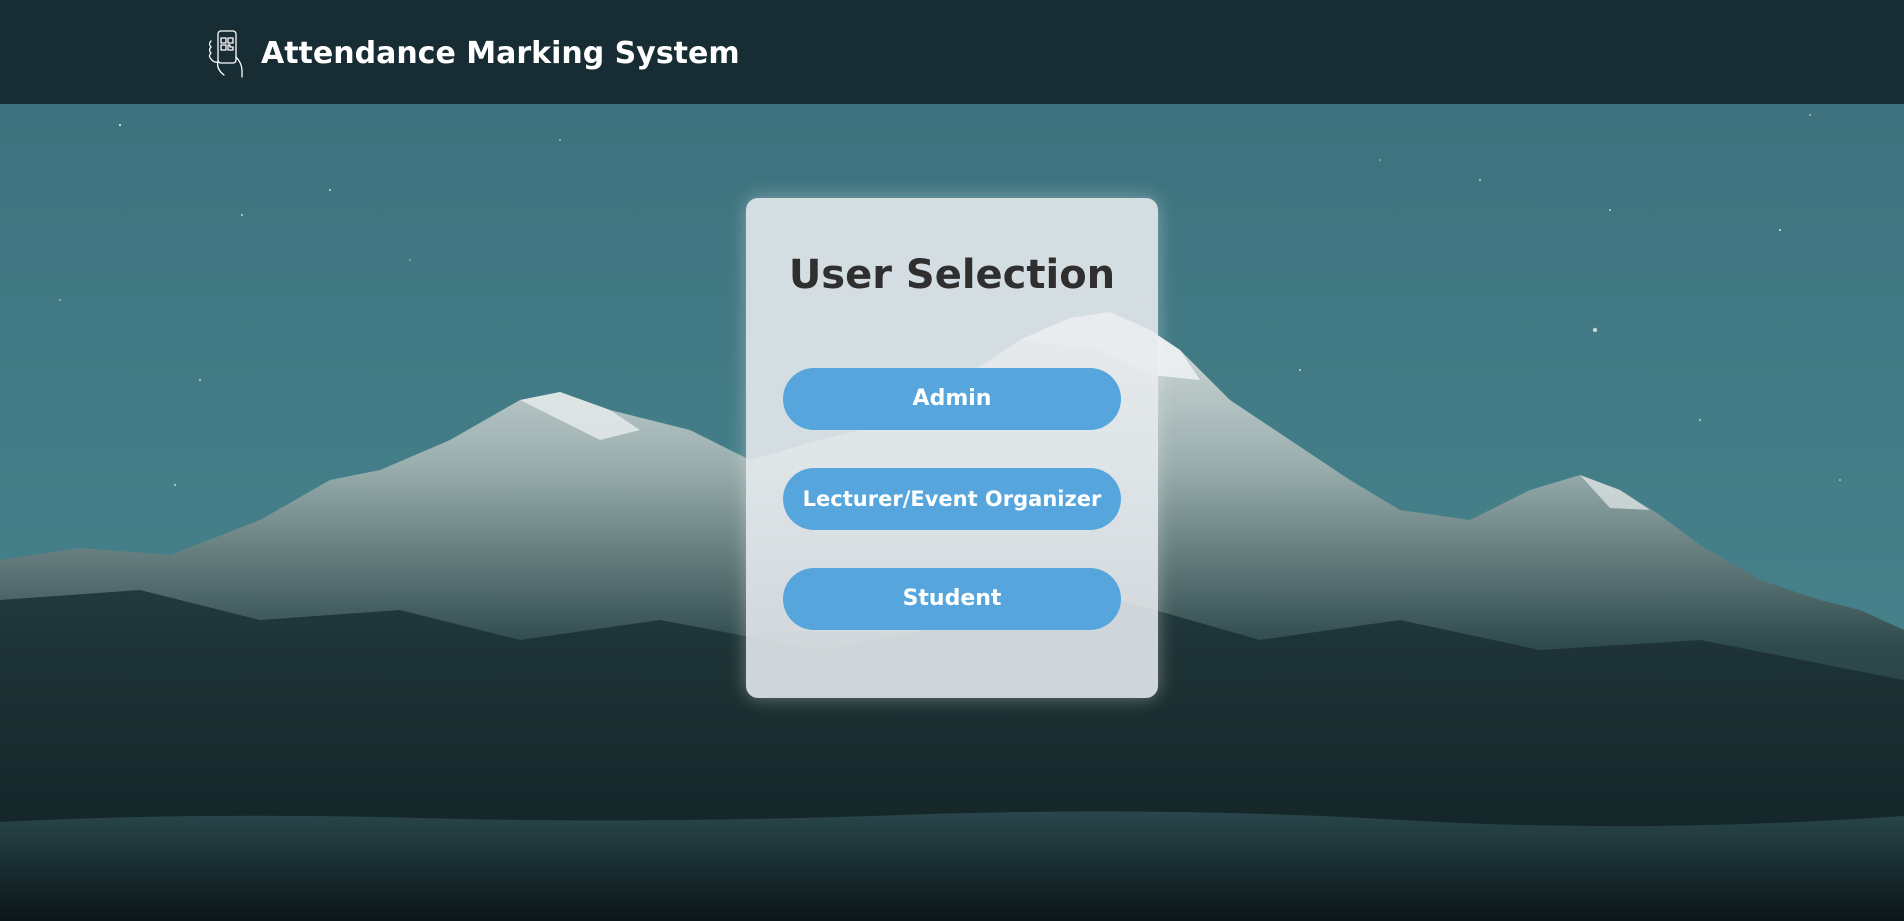 This screenshot has height=921, width=1904. I want to click on student-button: Student, so click(952, 599).